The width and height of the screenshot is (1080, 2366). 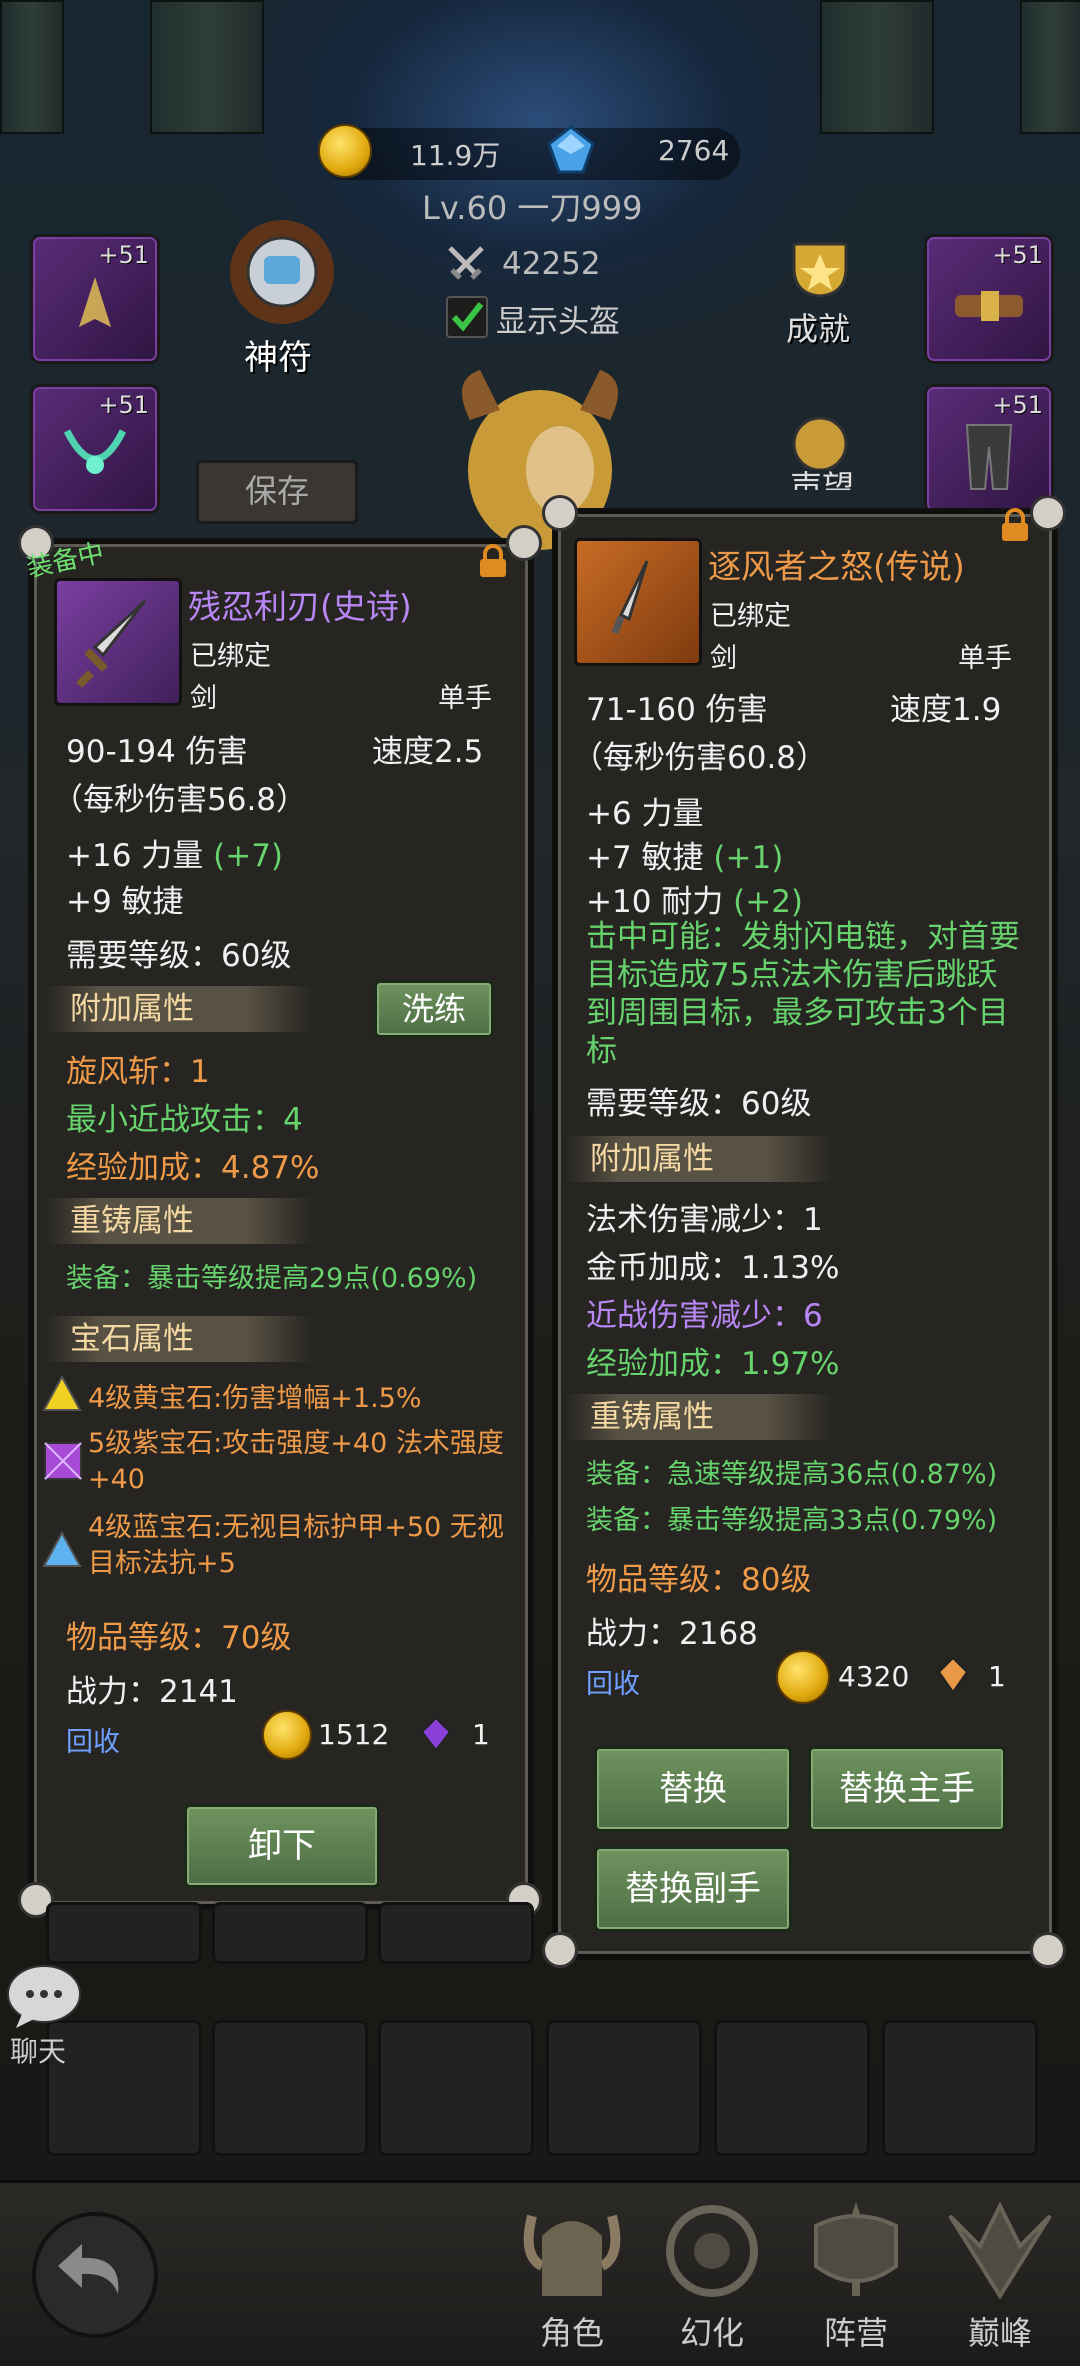 What do you see at coordinates (645, 810) in the screenshot?
I see `stat-line: +6 力量` at bounding box center [645, 810].